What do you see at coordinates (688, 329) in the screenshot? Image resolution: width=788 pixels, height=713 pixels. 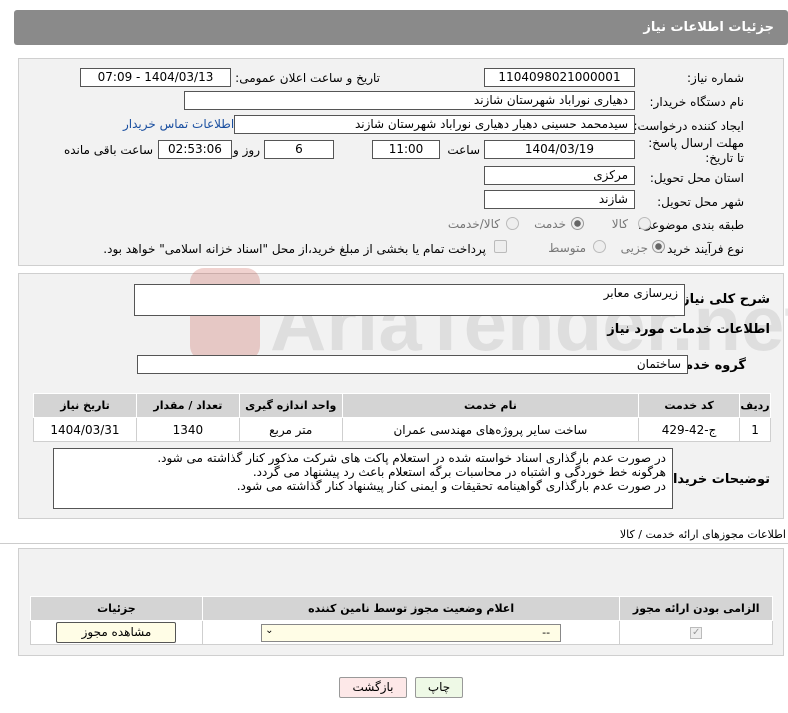 I see `services-title: اطلاعات خدمات مورد نیاز` at bounding box center [688, 329].